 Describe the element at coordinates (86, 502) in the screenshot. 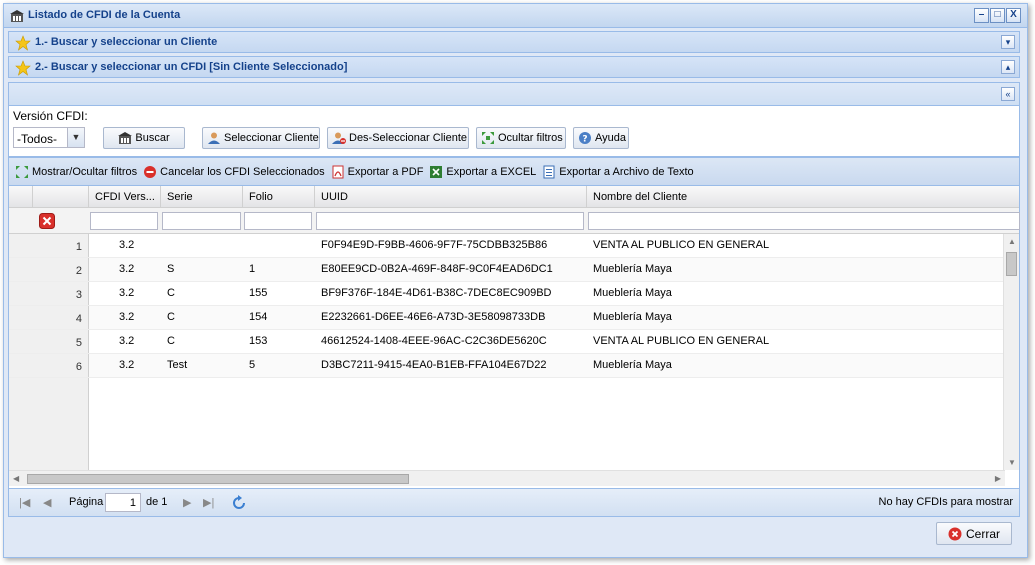

I see `page-label: Página` at that location.